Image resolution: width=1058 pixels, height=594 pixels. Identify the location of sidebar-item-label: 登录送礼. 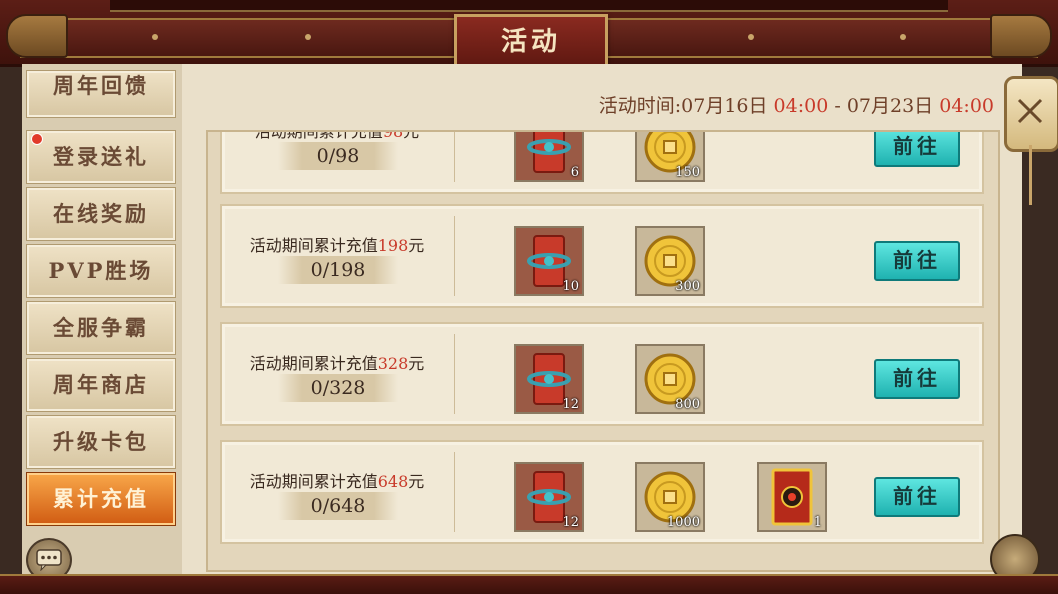
(101, 156).